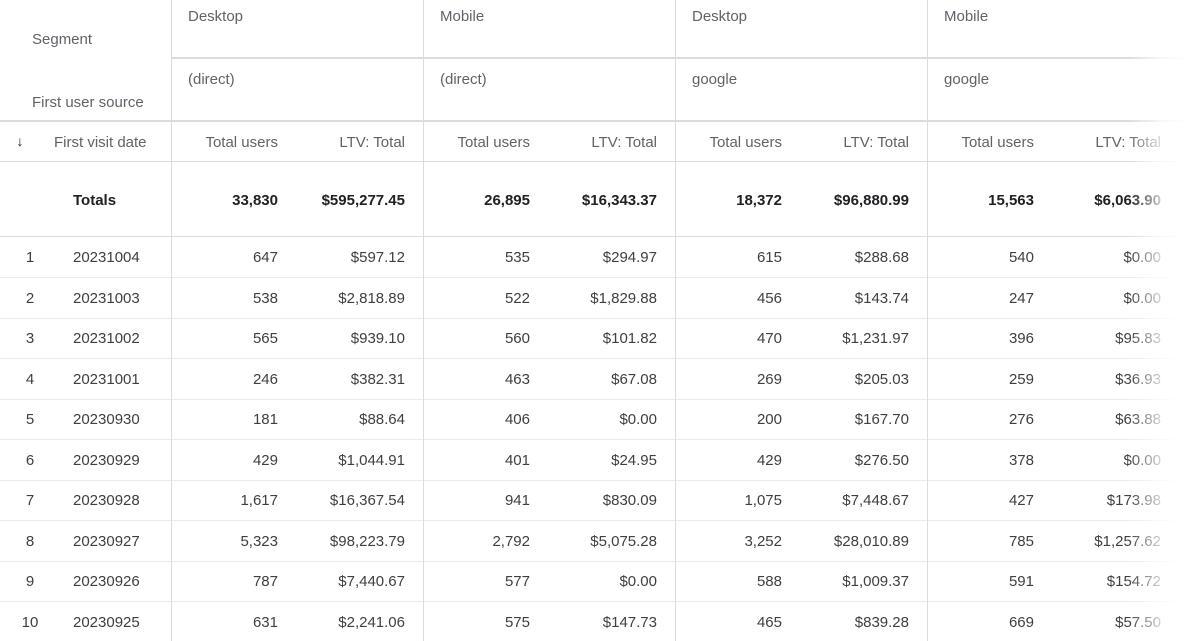  What do you see at coordinates (62, 39) in the screenshot?
I see `segment-header-label: Segment` at bounding box center [62, 39].